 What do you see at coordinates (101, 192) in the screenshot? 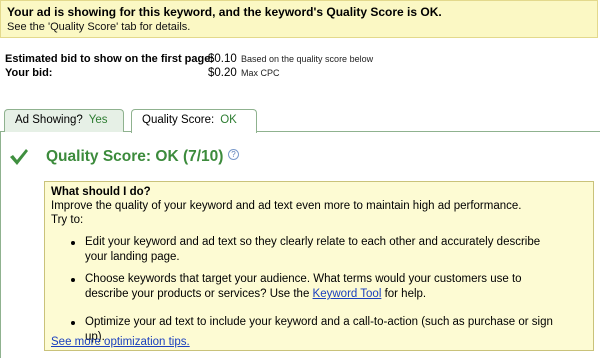
I see `tips-heading: What should I do?` at bounding box center [101, 192].